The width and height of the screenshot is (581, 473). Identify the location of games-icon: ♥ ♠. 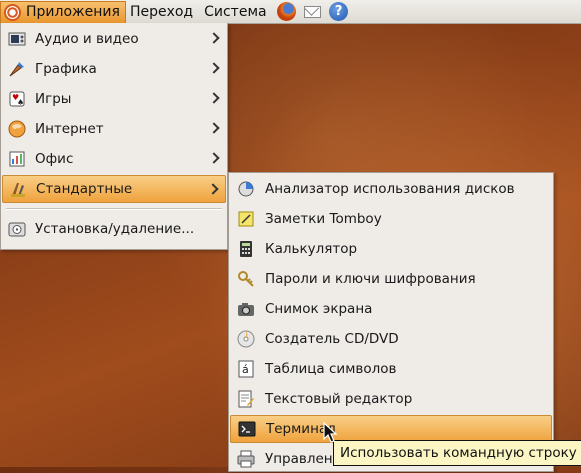
(17, 99).